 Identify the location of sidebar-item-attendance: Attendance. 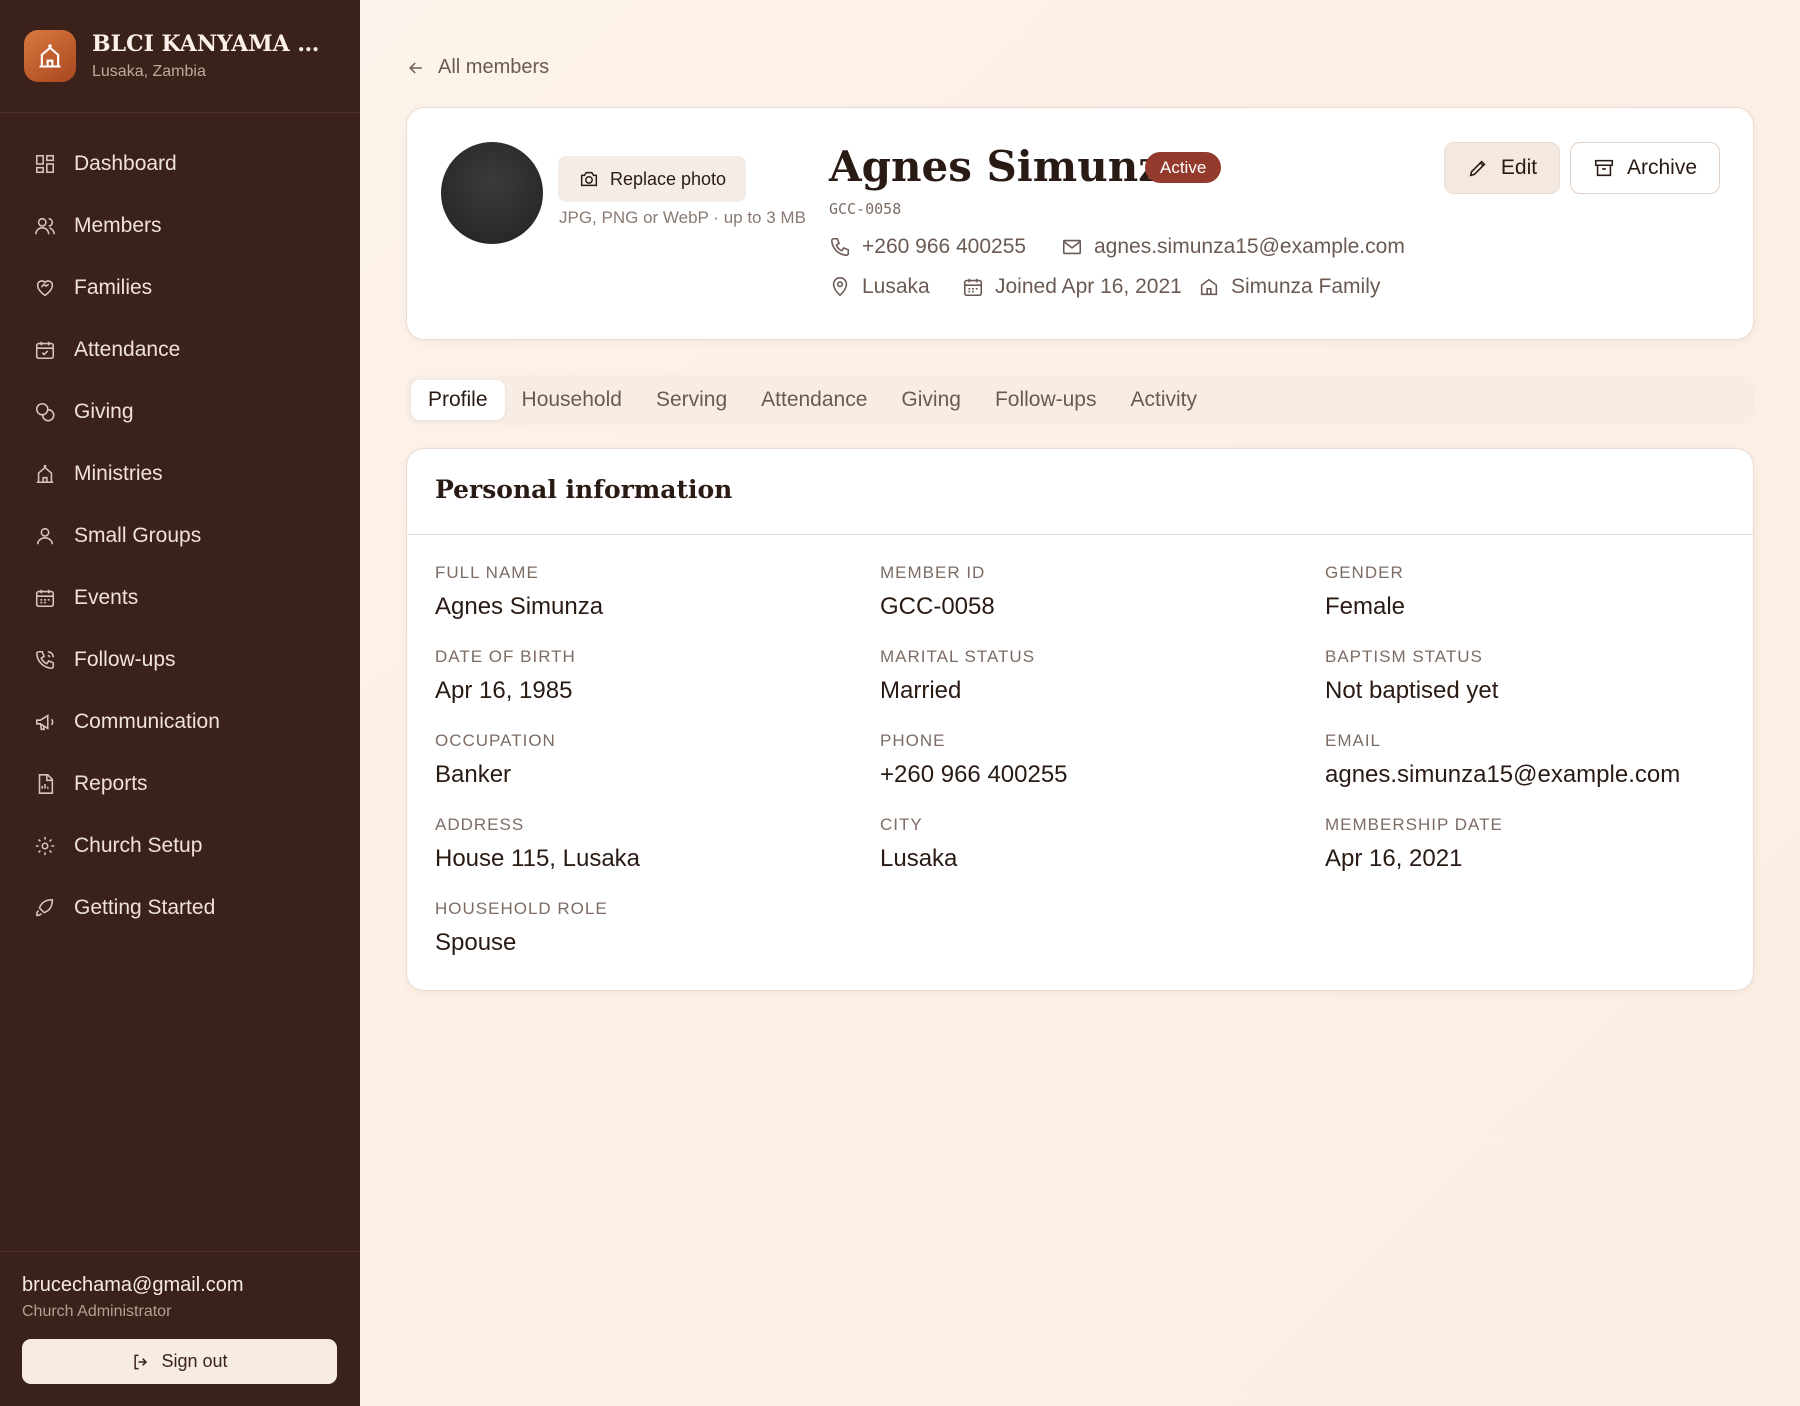
(180, 350).